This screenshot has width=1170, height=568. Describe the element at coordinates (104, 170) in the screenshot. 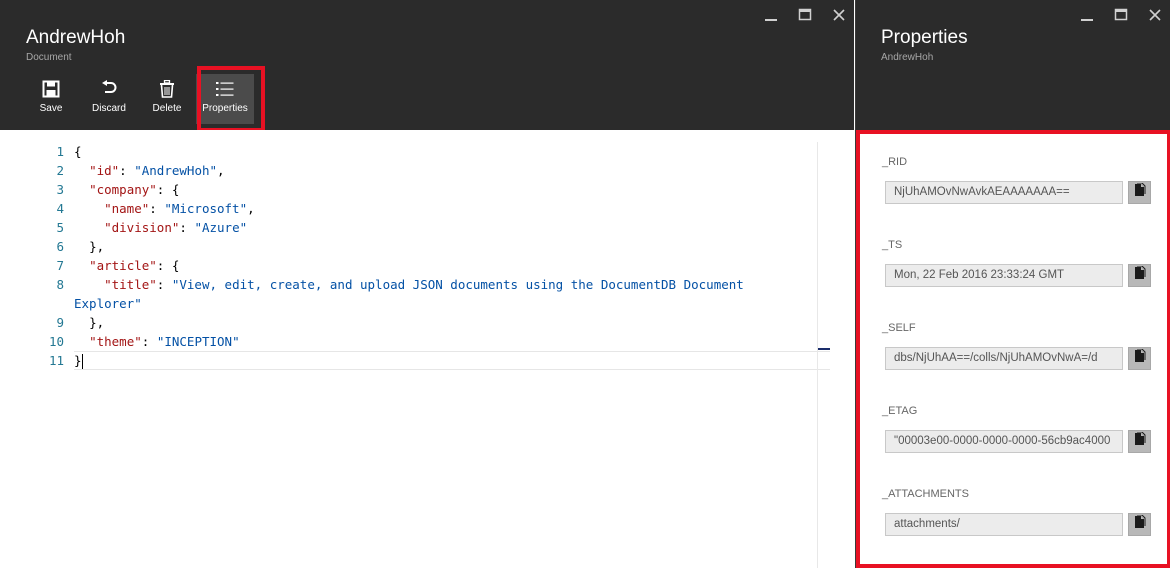

I see `json-key: "id"` at that location.